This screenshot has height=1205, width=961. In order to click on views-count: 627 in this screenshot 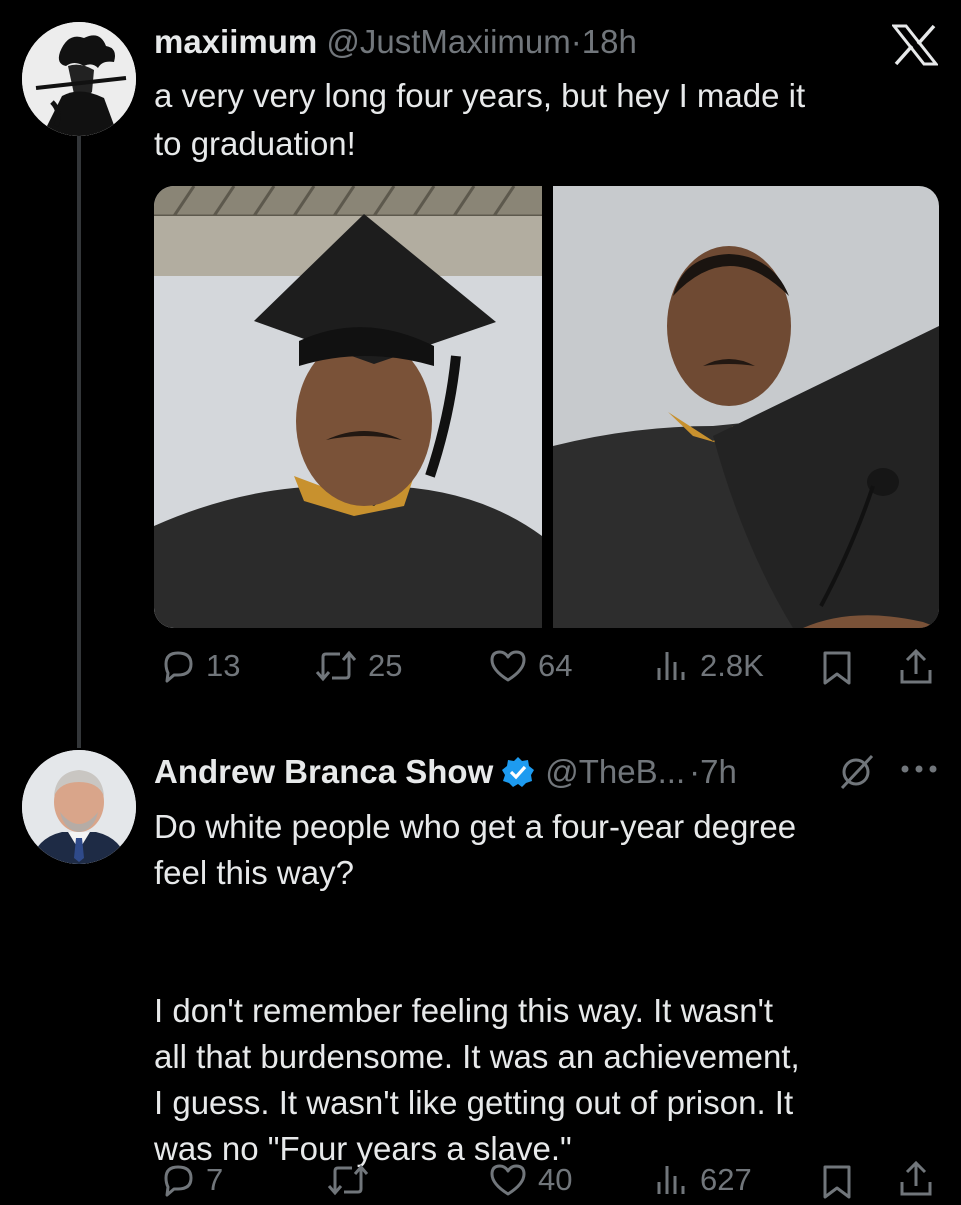, I will do `click(726, 1179)`.